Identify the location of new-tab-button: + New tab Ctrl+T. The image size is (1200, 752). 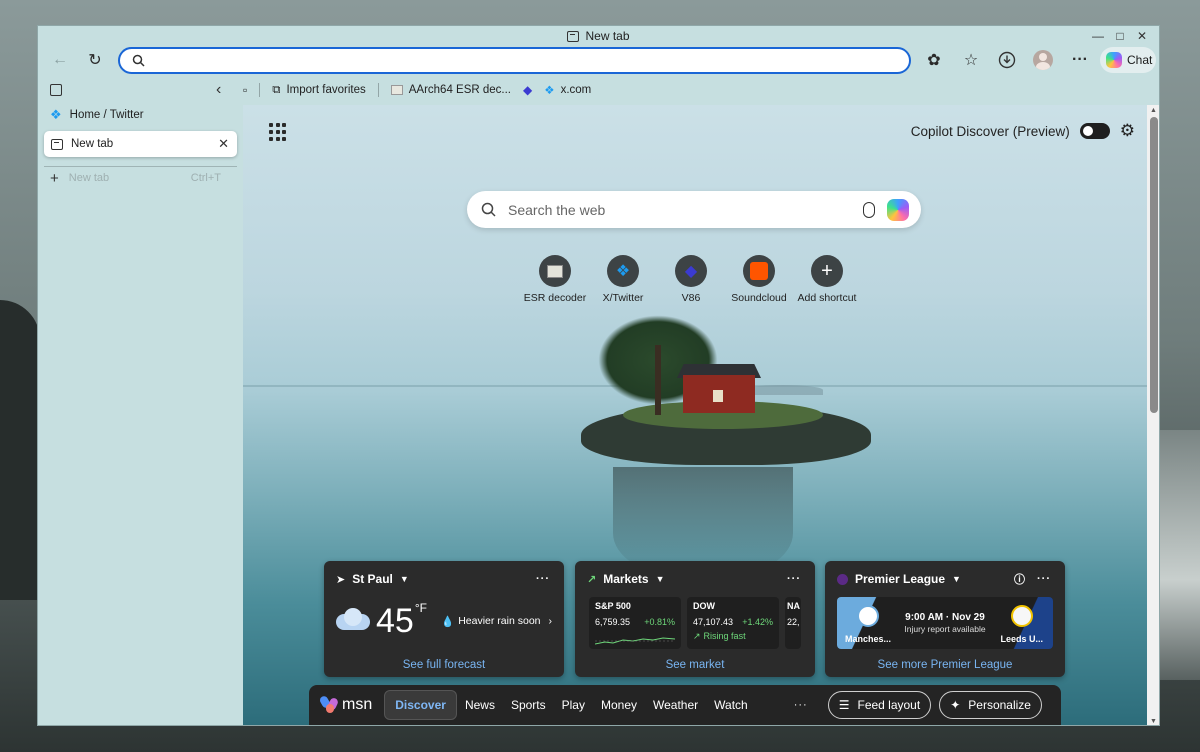
(140, 178).